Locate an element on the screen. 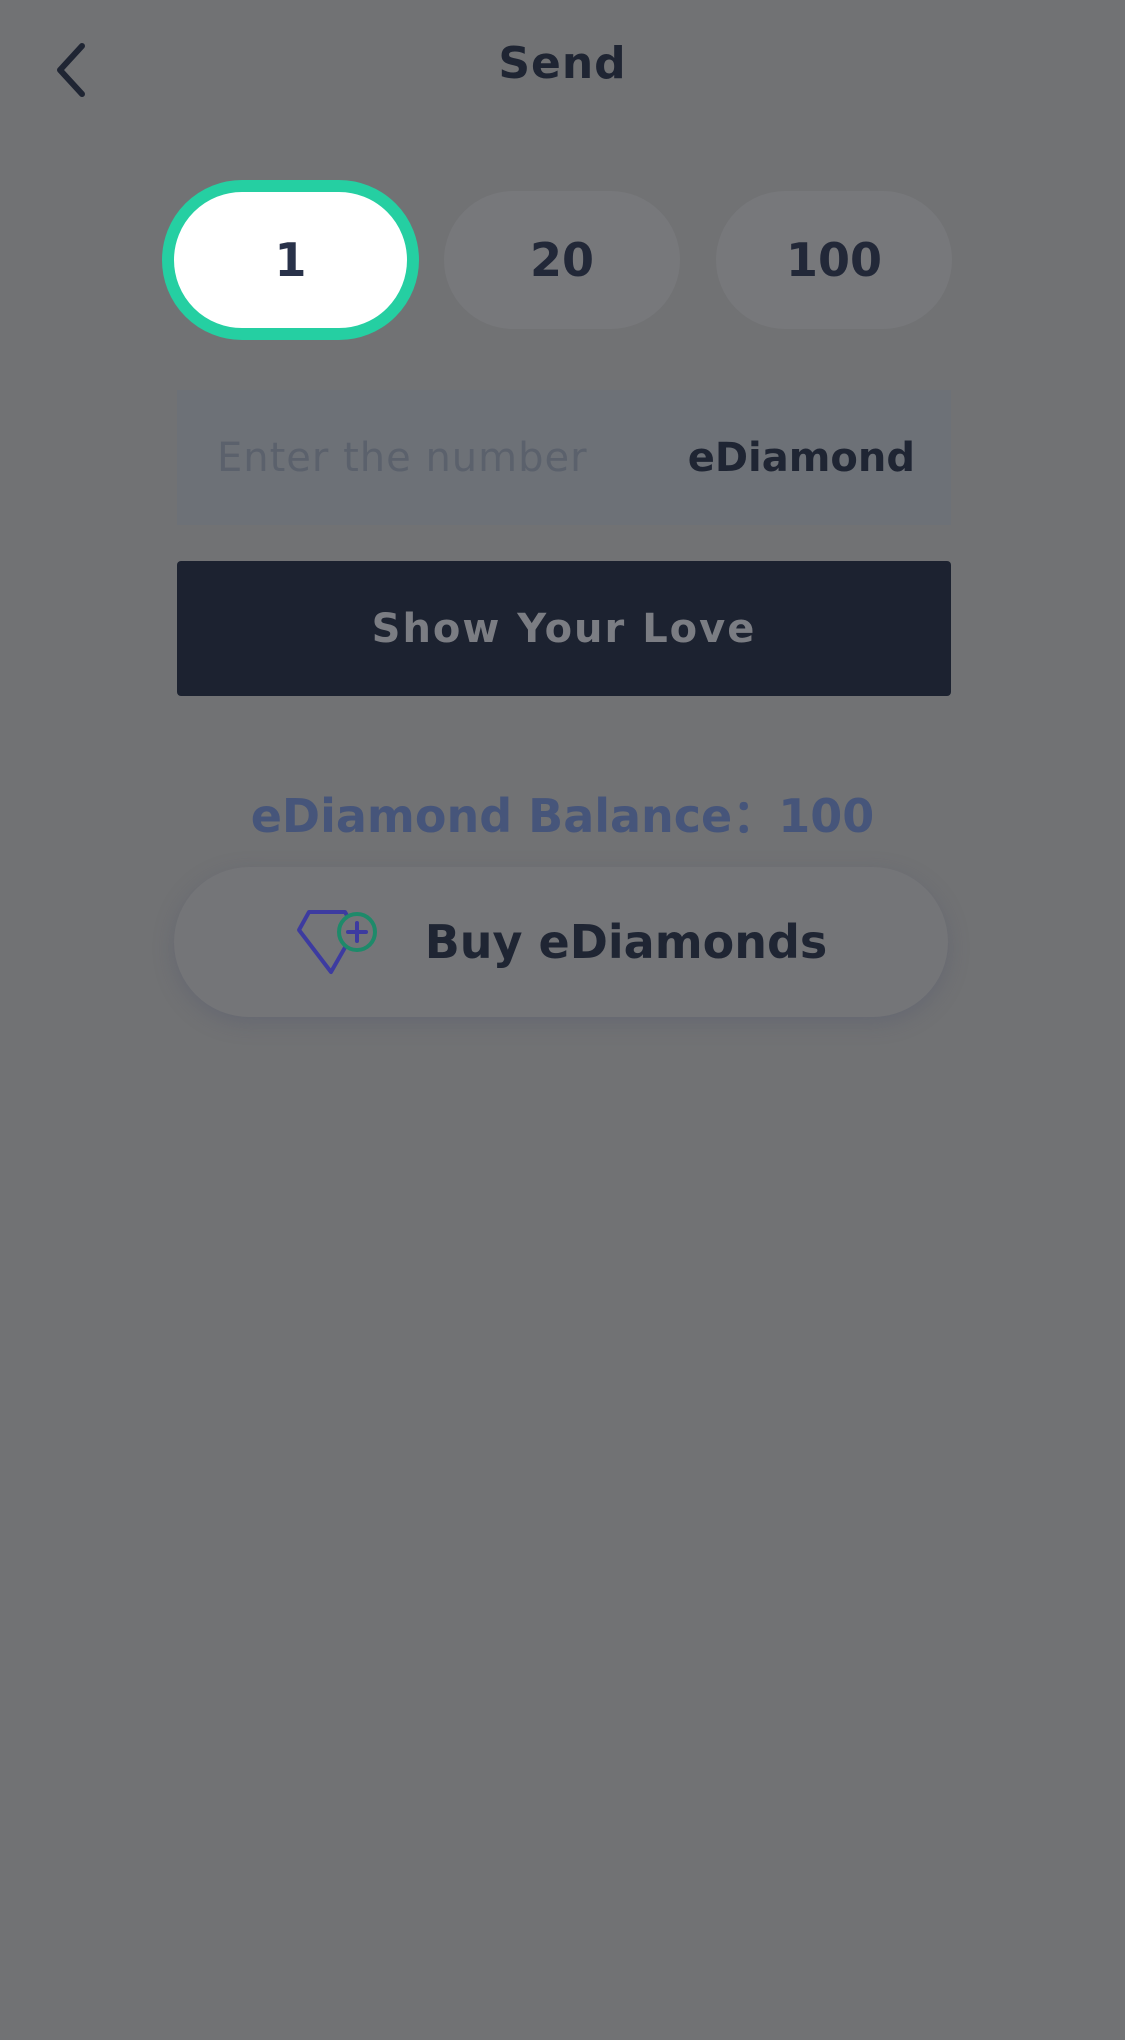 This screenshot has width=1125, height=2040. amount-options: 1 20 100 is located at coordinates (562, 260).